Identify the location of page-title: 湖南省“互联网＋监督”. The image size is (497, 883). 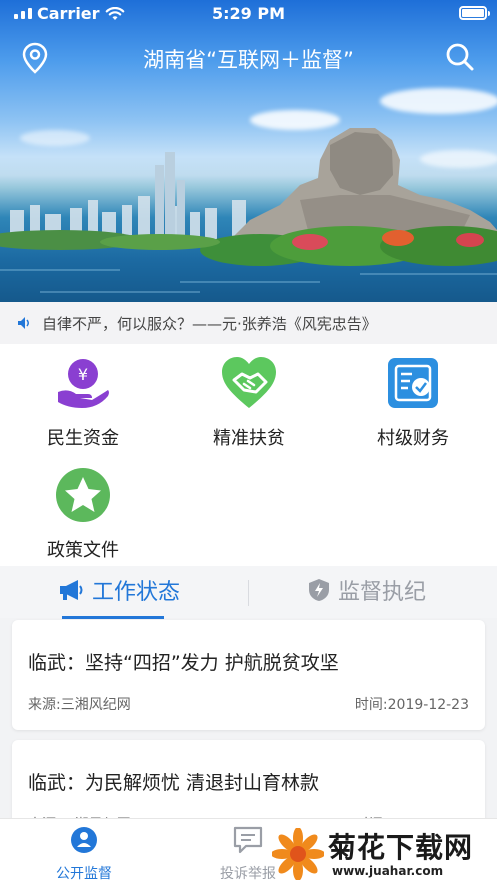
(248, 60).